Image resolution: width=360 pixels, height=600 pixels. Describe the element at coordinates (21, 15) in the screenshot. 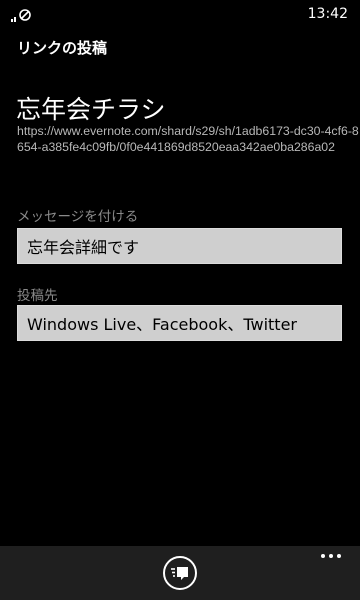

I see `signal-off-icon` at that location.